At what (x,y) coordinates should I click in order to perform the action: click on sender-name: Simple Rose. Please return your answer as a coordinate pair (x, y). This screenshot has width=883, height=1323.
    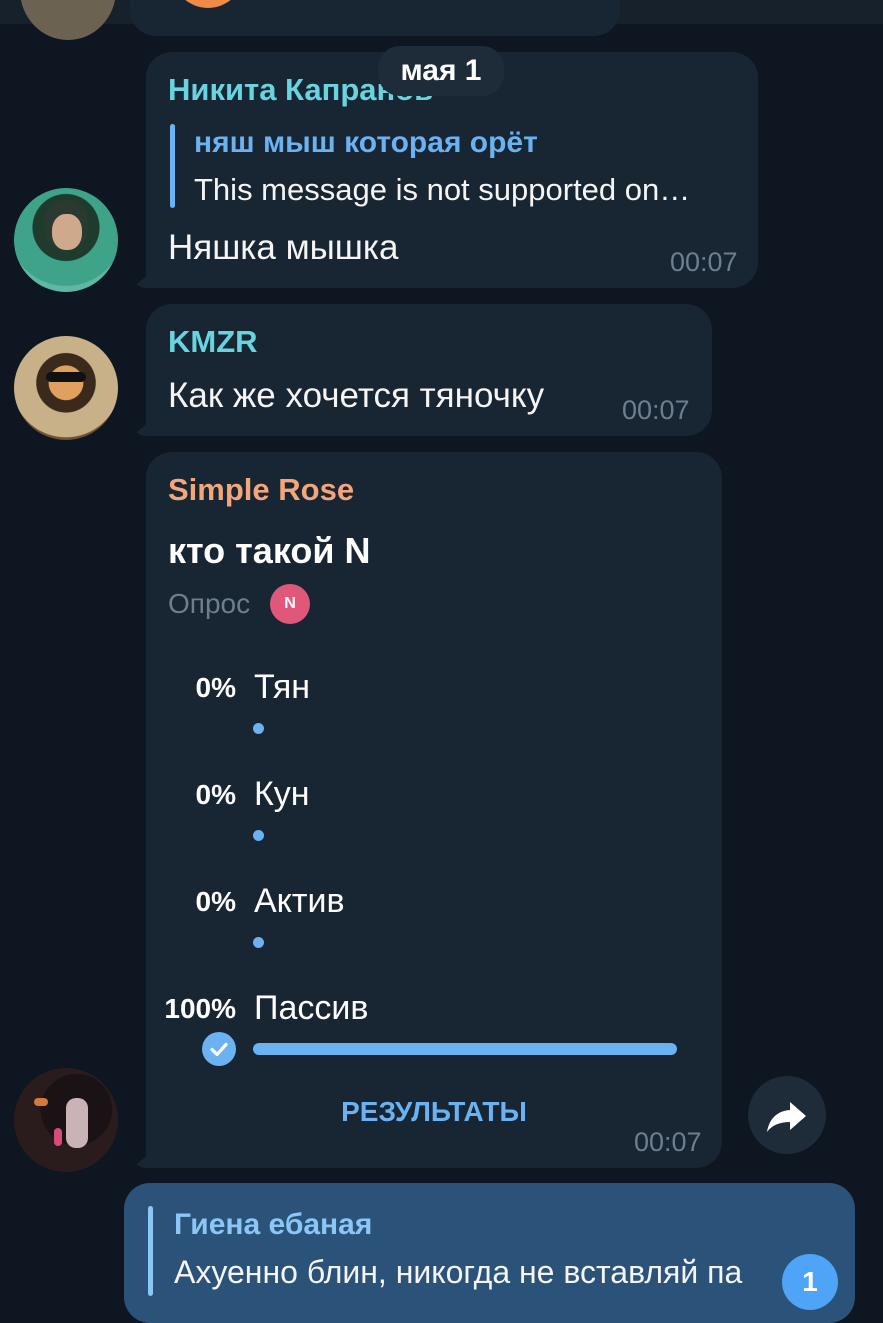
    Looking at the image, I should click on (261, 490).